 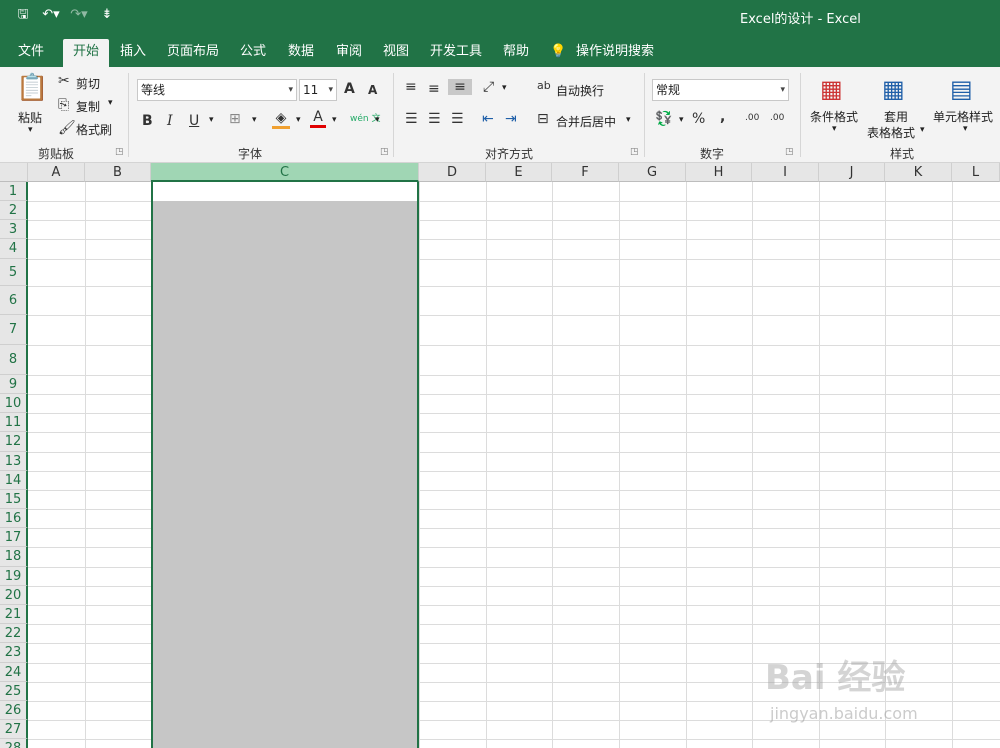 What do you see at coordinates (285, 172) in the screenshot?
I see `column-header-c: C` at bounding box center [285, 172].